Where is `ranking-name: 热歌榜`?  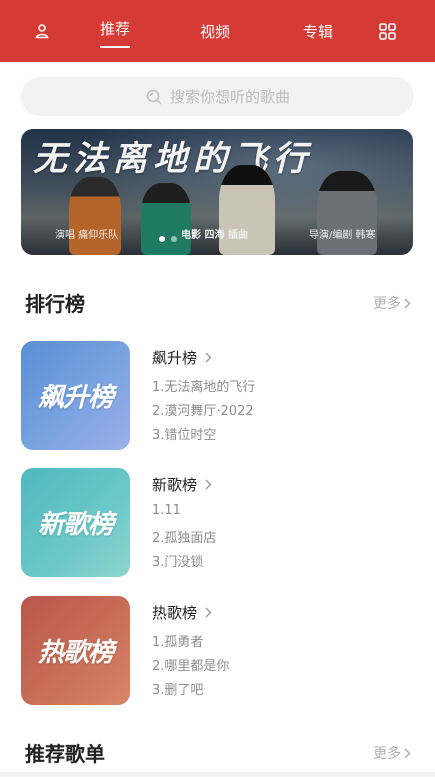 ranking-name: 热歌榜 is located at coordinates (182, 612).